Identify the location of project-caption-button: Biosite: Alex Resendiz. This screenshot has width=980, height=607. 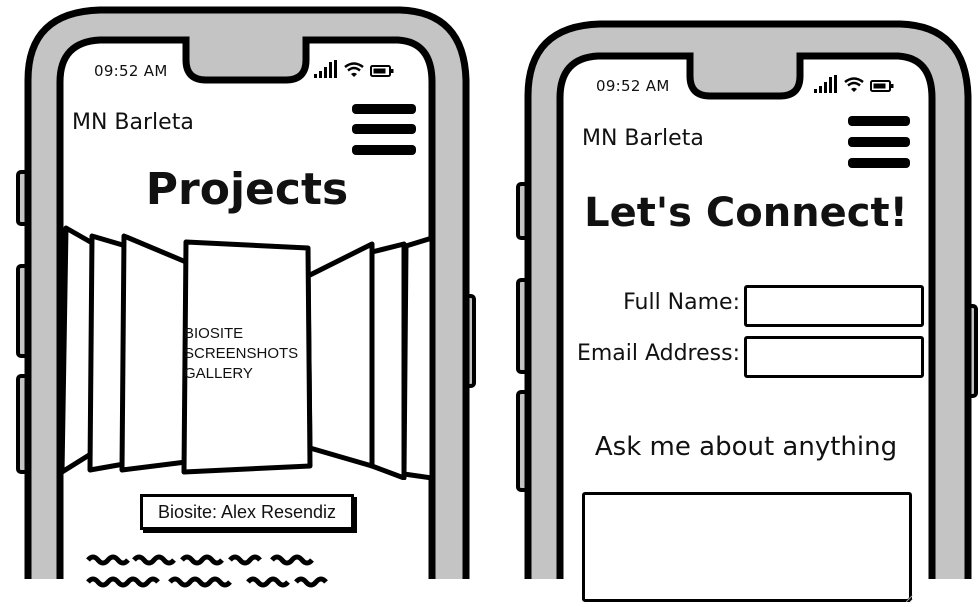
(247, 512).